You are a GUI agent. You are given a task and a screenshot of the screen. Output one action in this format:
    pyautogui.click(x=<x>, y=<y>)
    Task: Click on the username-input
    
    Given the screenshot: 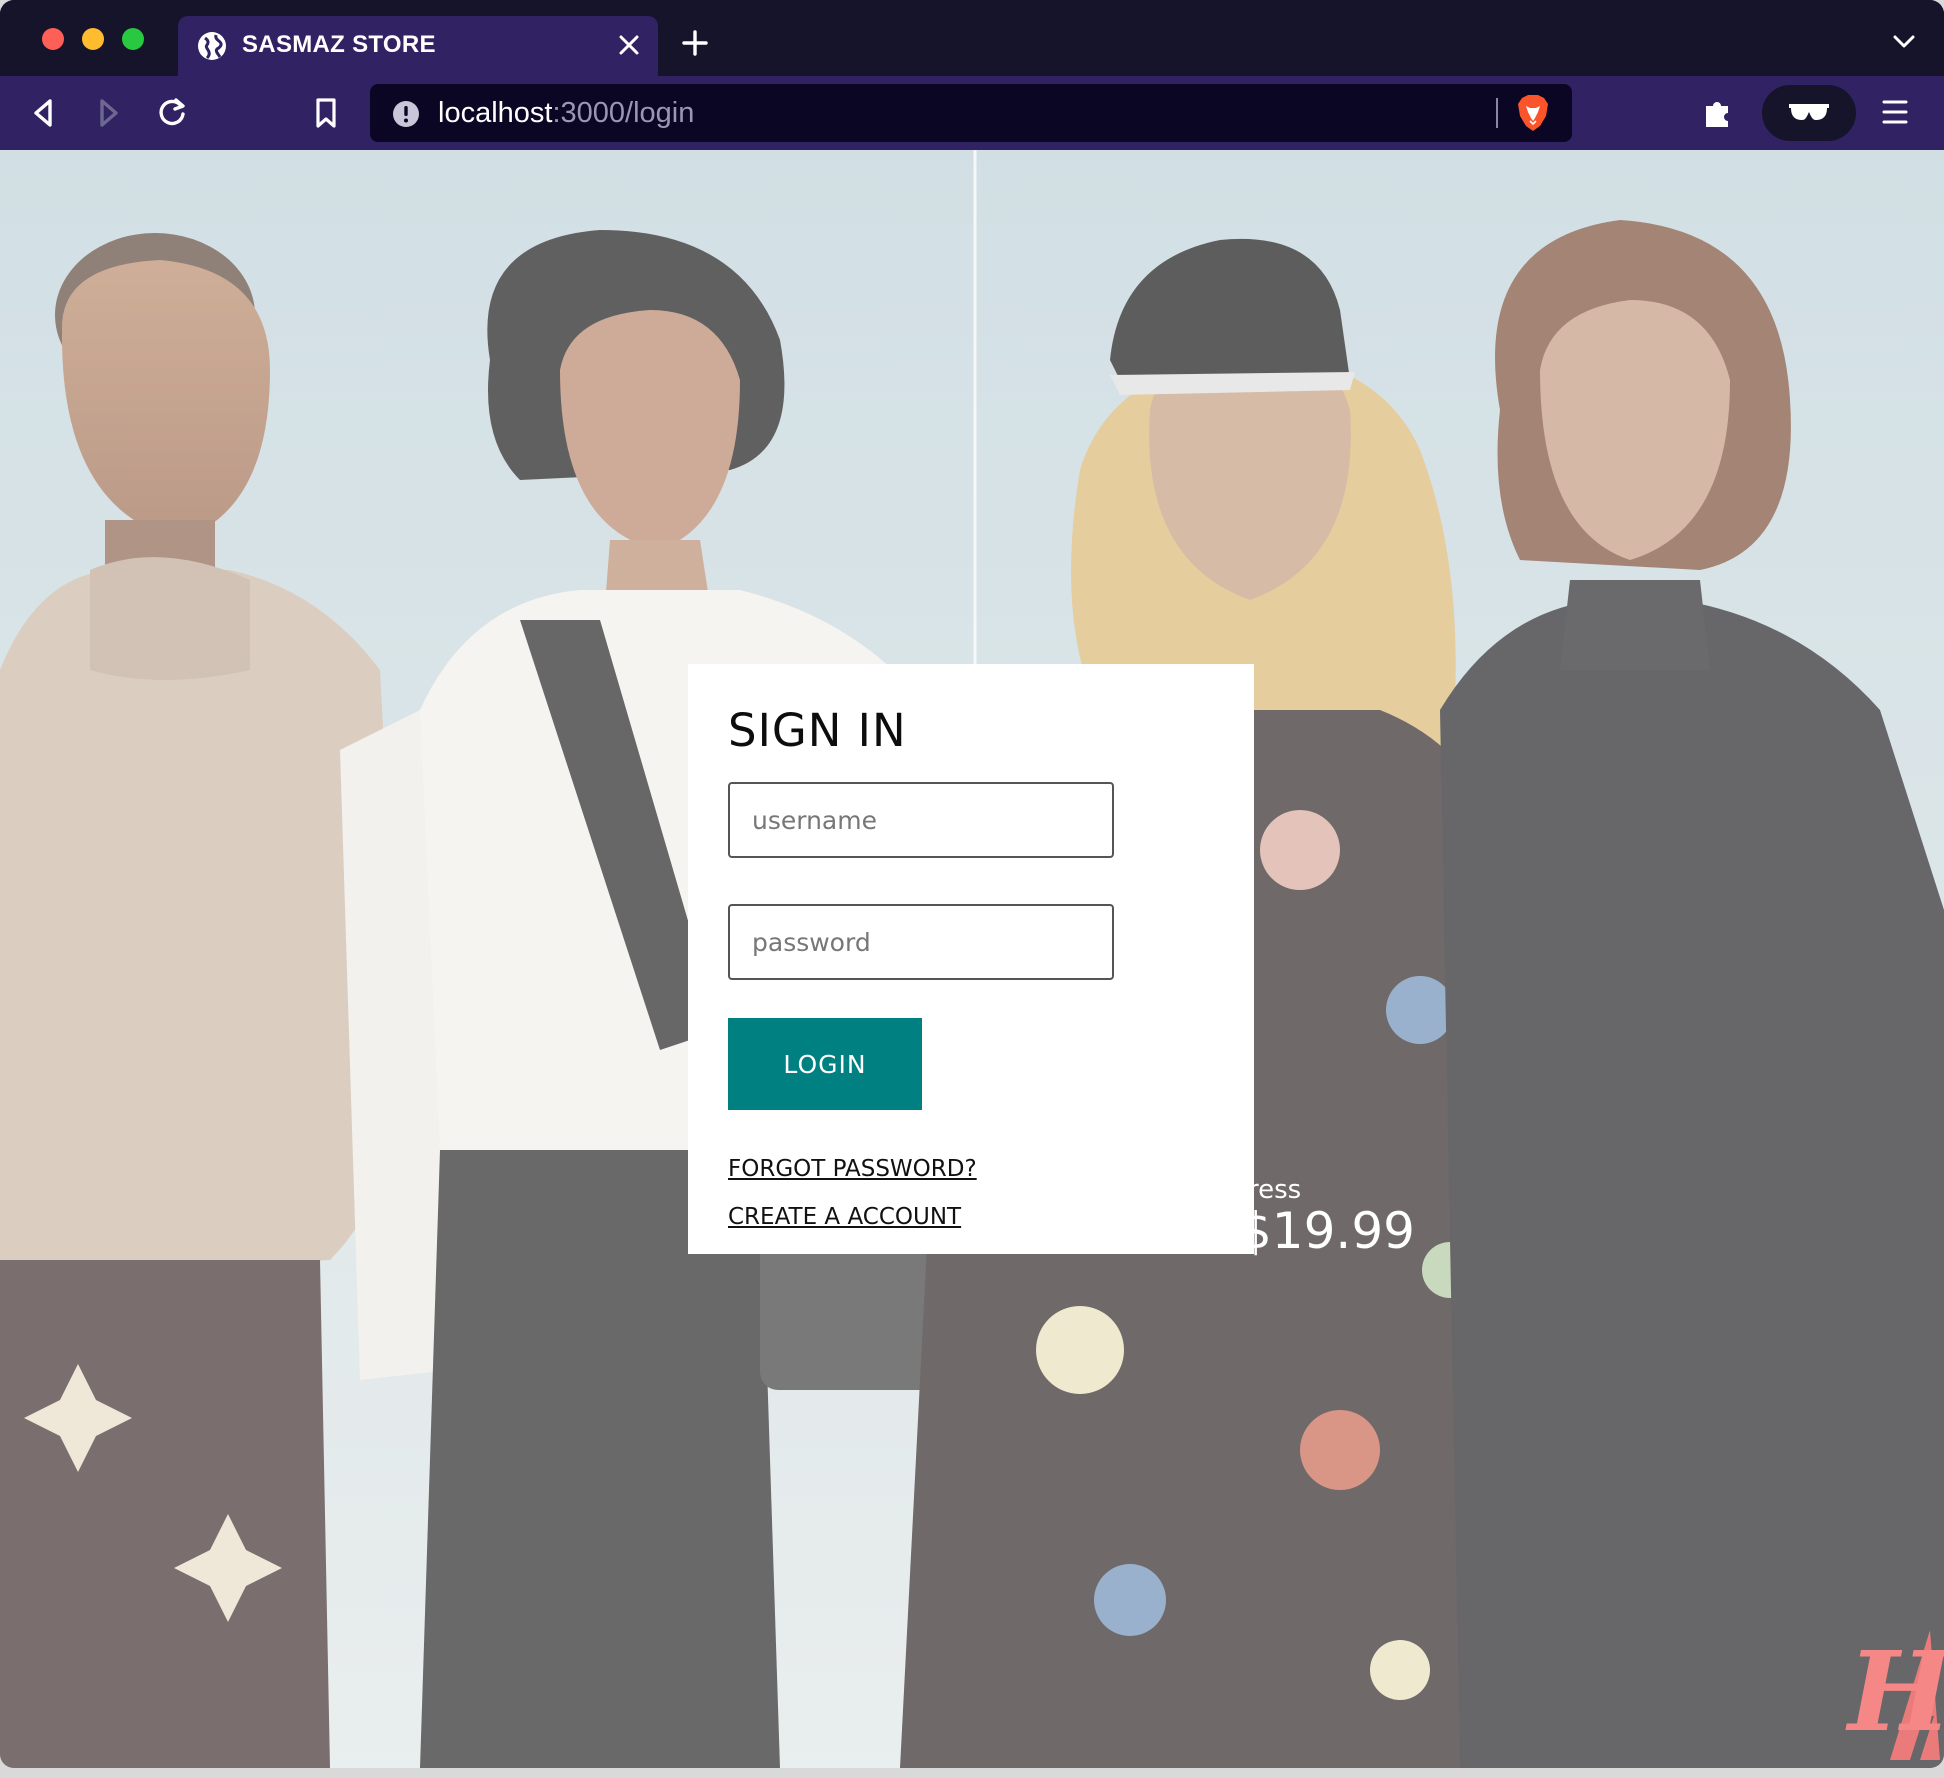 What is the action you would take?
    pyautogui.click(x=921, y=820)
    